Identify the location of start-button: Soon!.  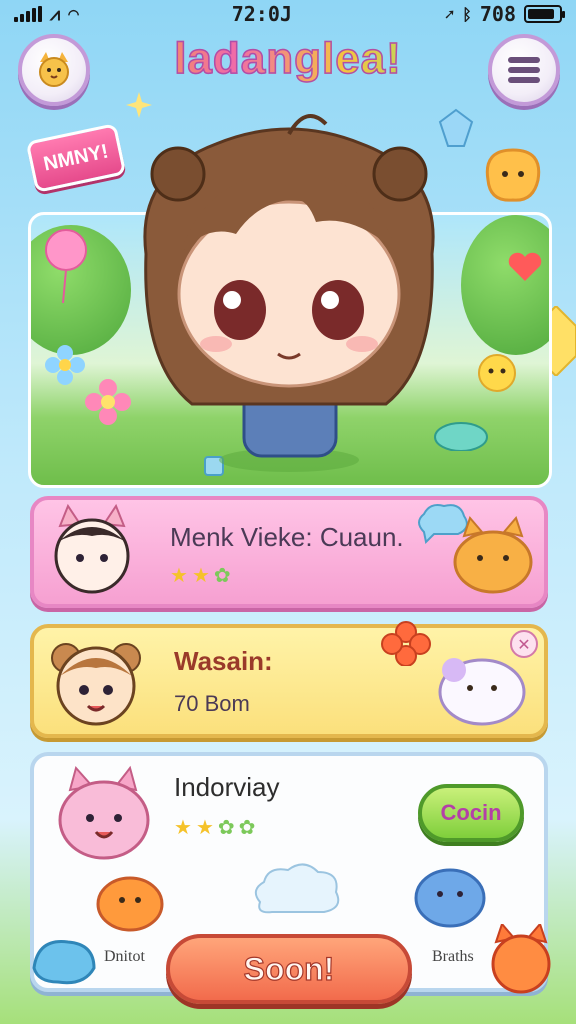
(289, 969).